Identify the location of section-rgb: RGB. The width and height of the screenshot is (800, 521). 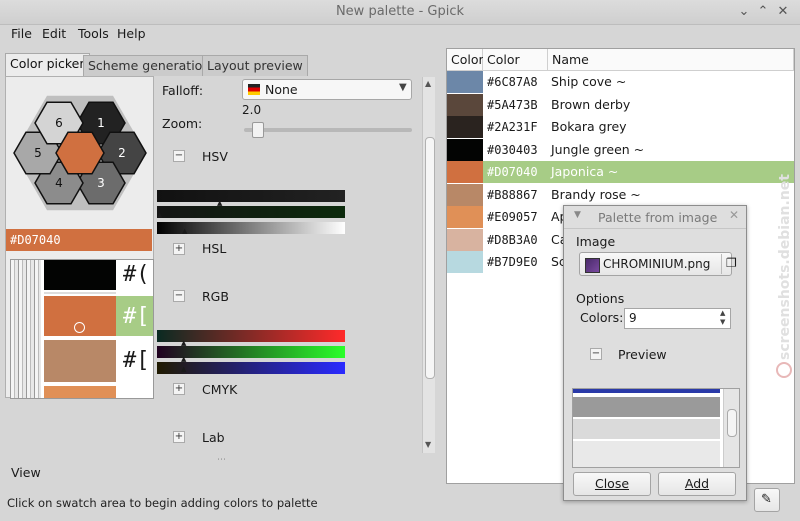
(215, 296).